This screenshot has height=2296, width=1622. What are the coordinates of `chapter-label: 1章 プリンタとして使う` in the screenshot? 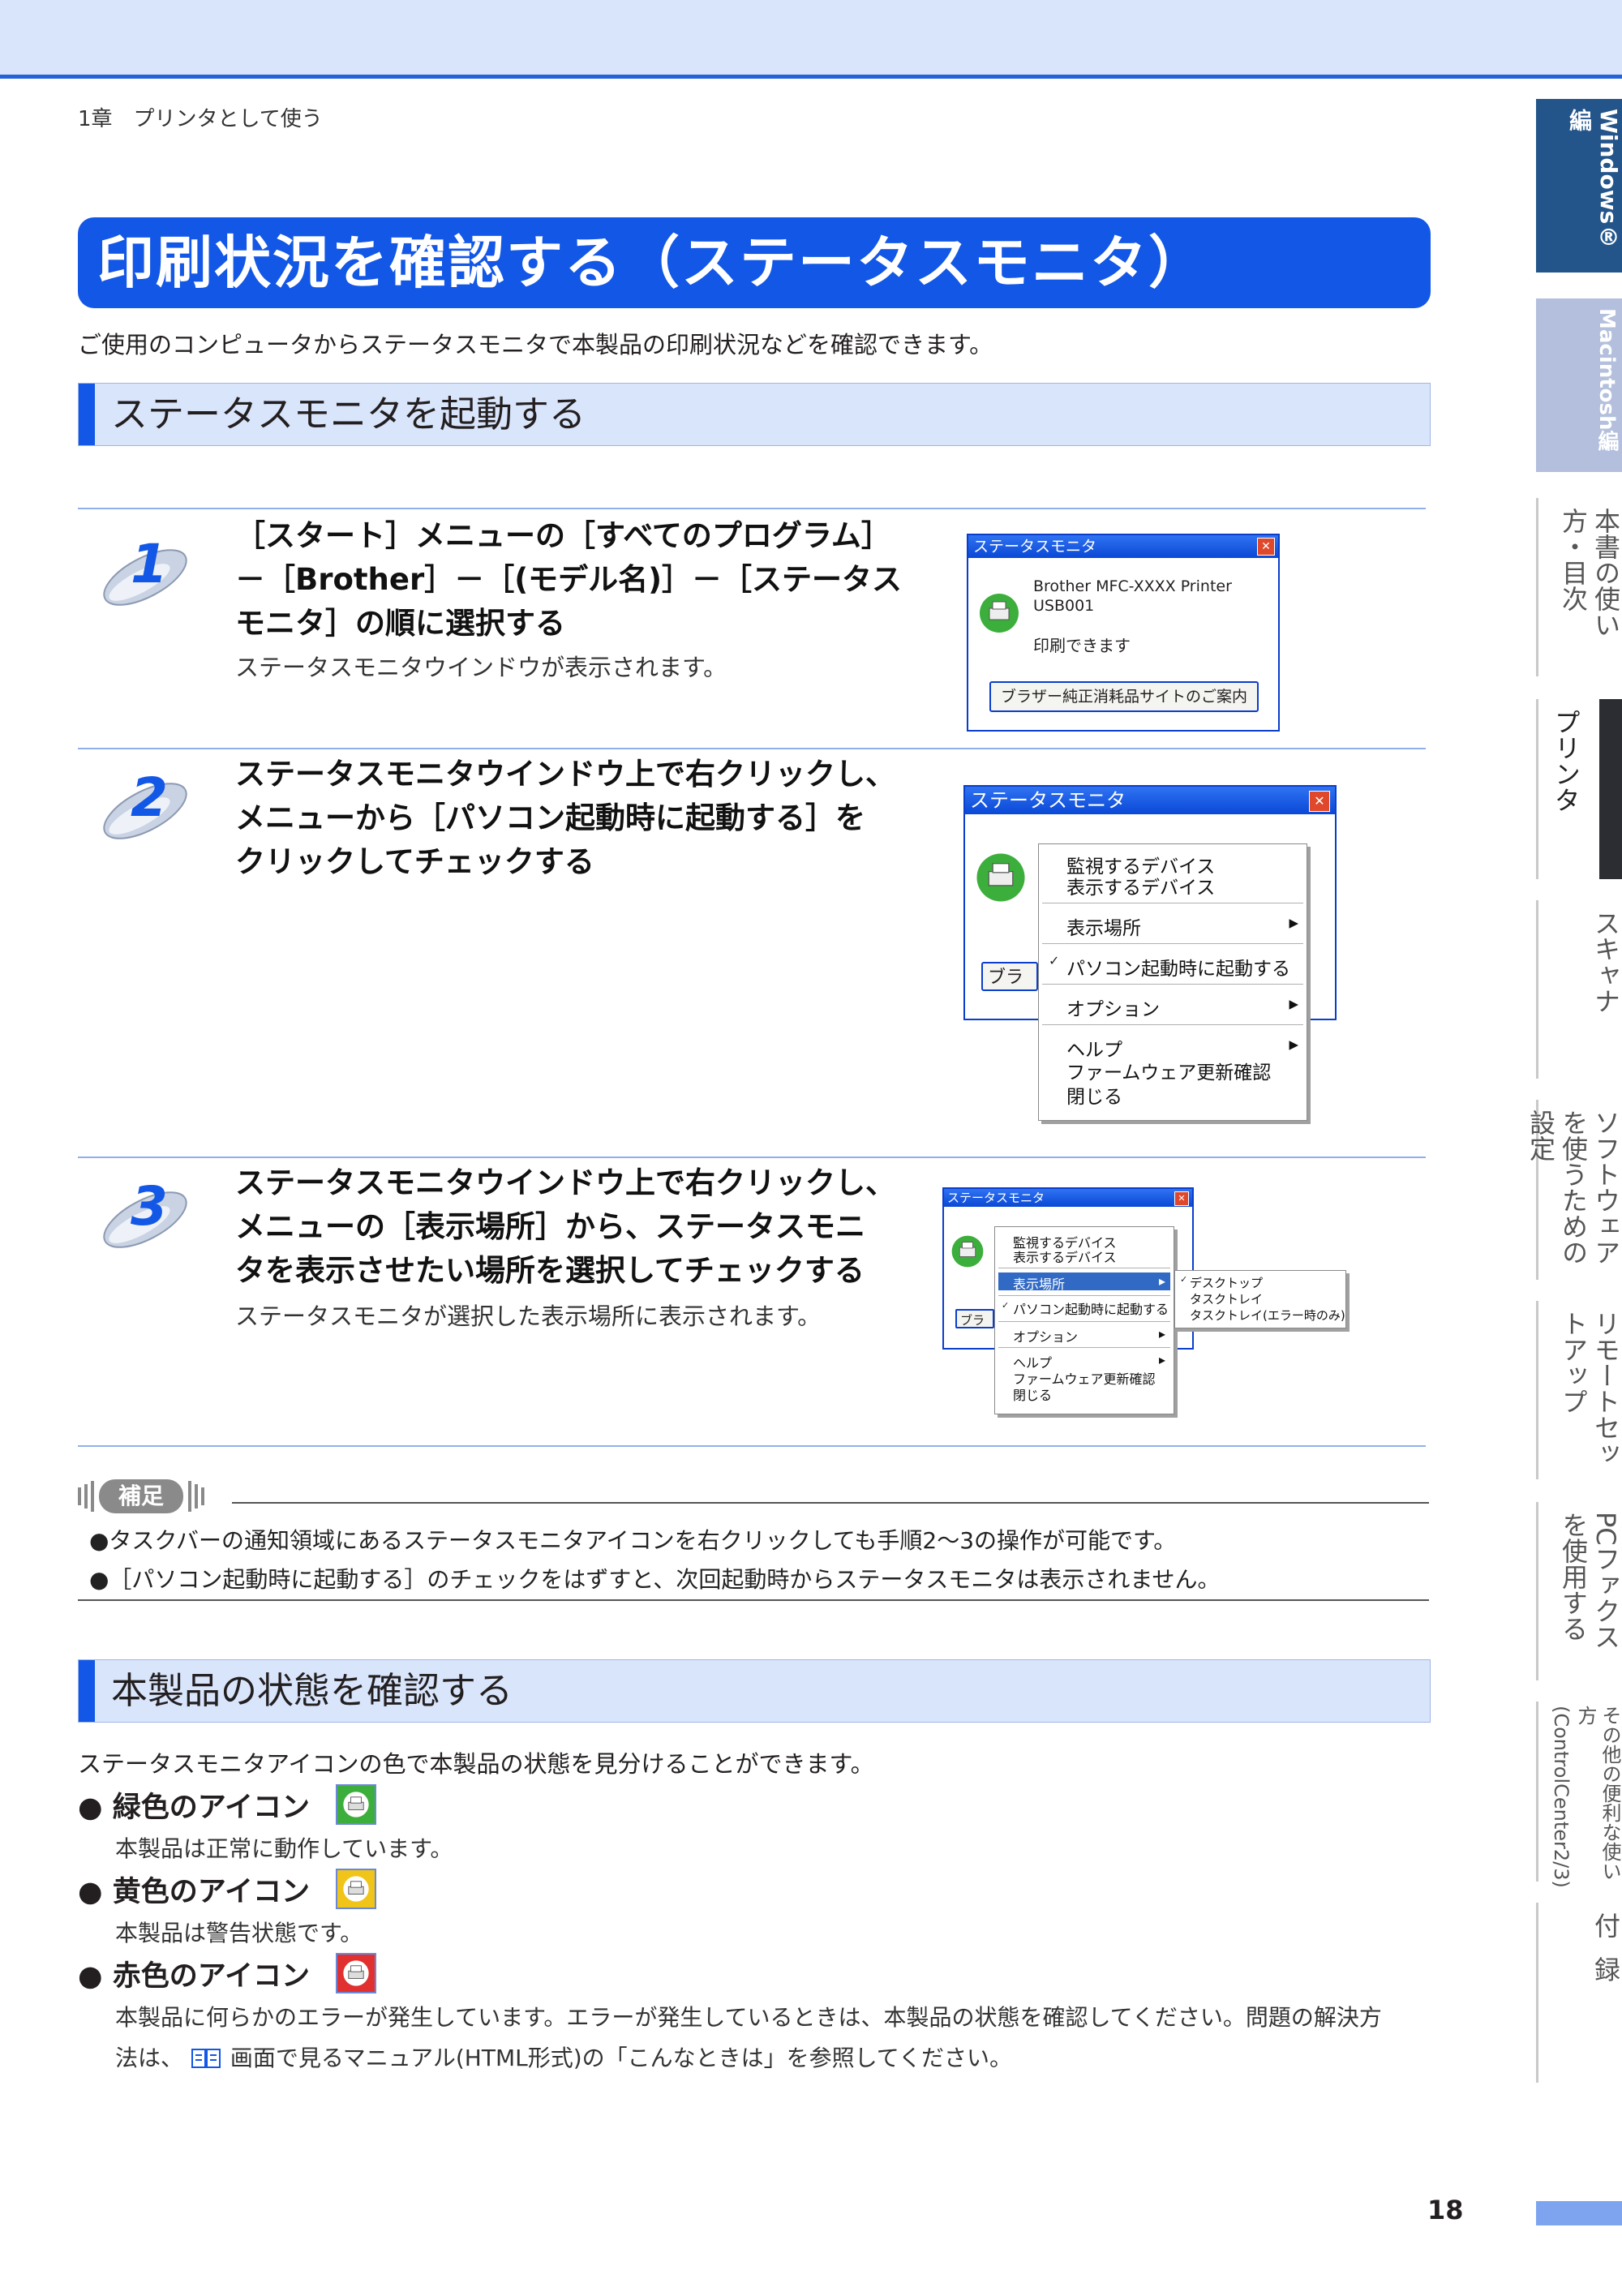 It's located at (201, 119).